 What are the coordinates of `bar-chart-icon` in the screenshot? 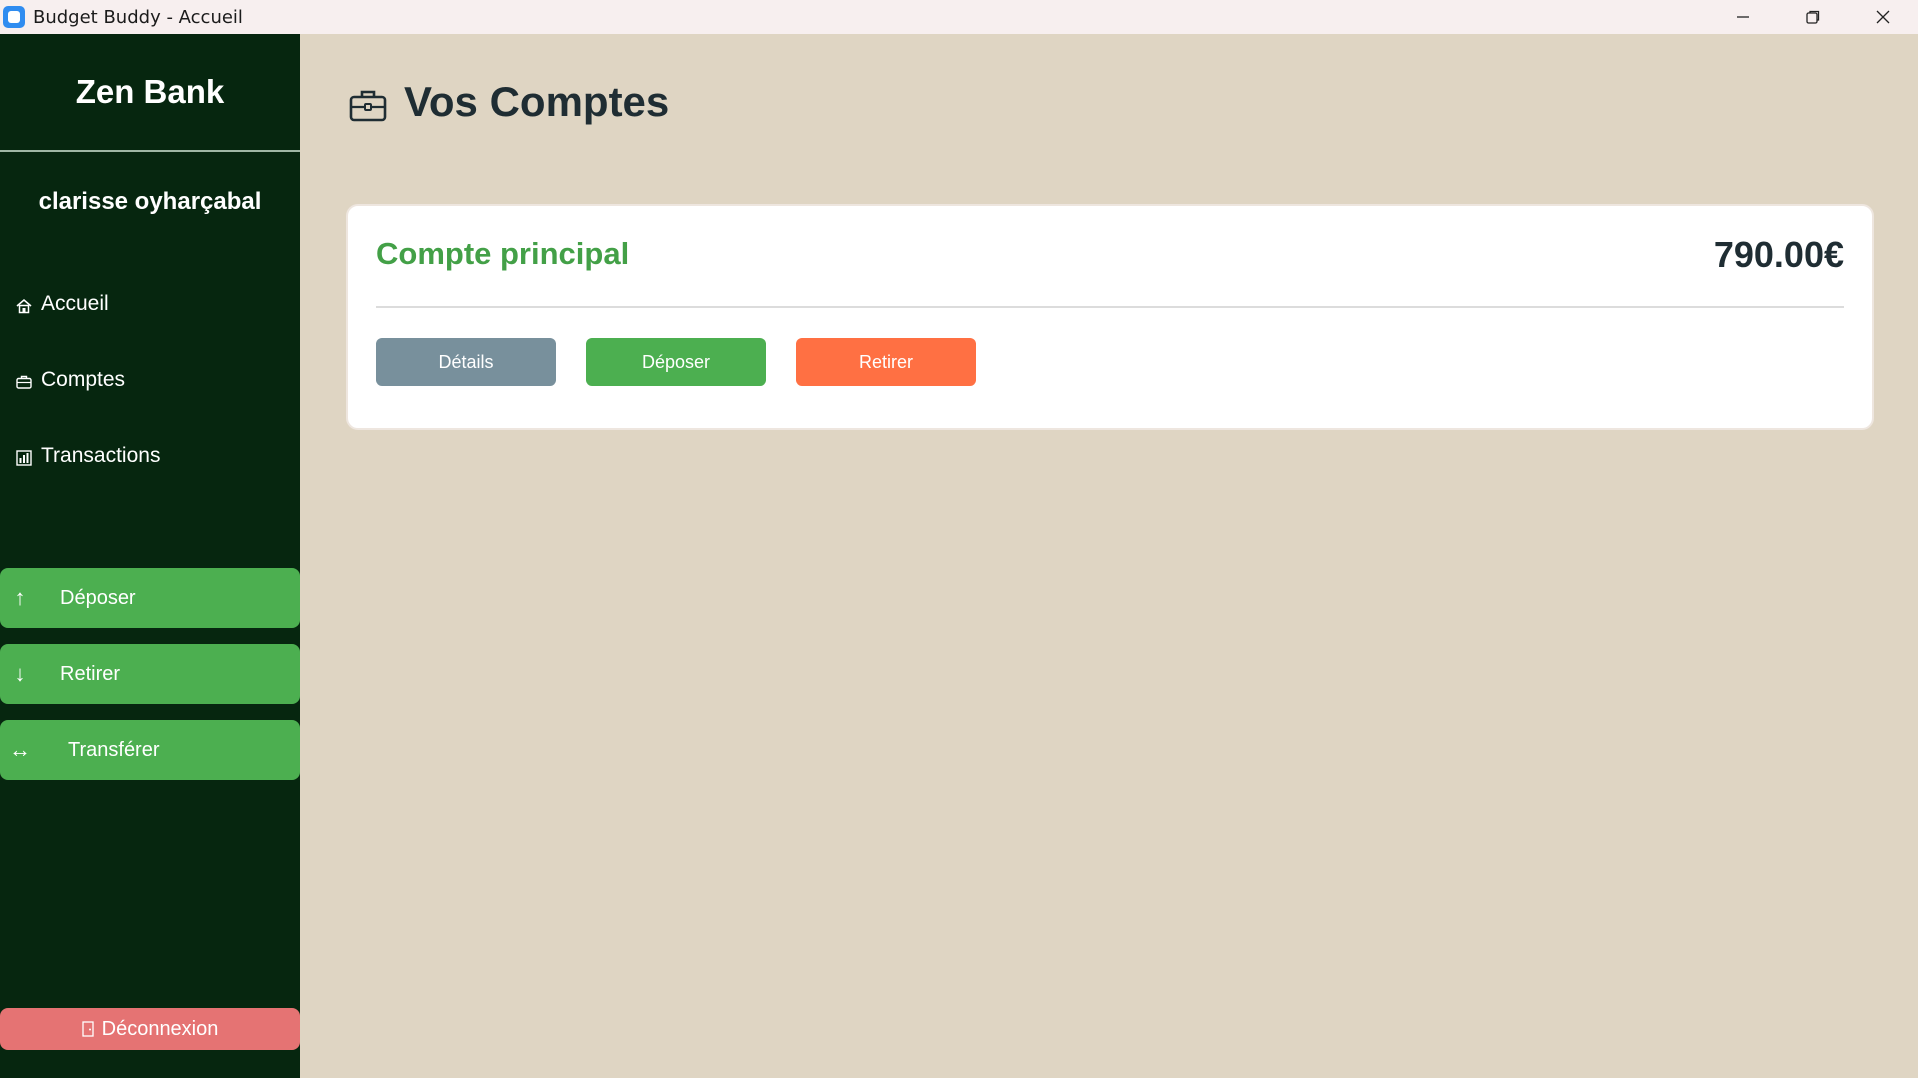 It's located at (24, 458).